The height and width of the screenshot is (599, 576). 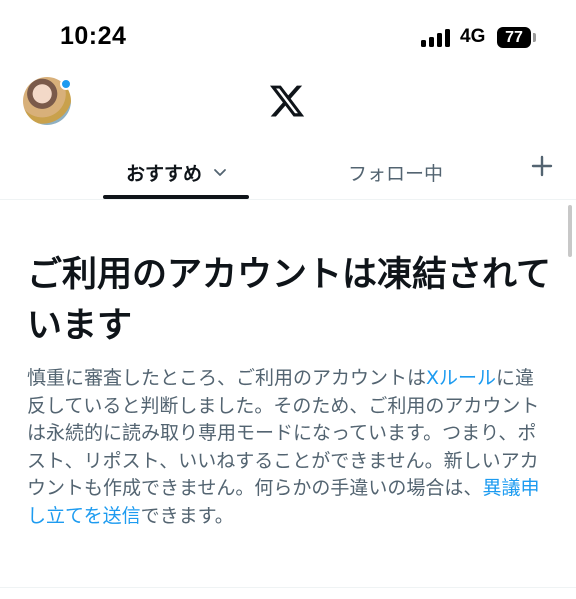 What do you see at coordinates (66, 84) in the screenshot?
I see `notification-dot` at bounding box center [66, 84].